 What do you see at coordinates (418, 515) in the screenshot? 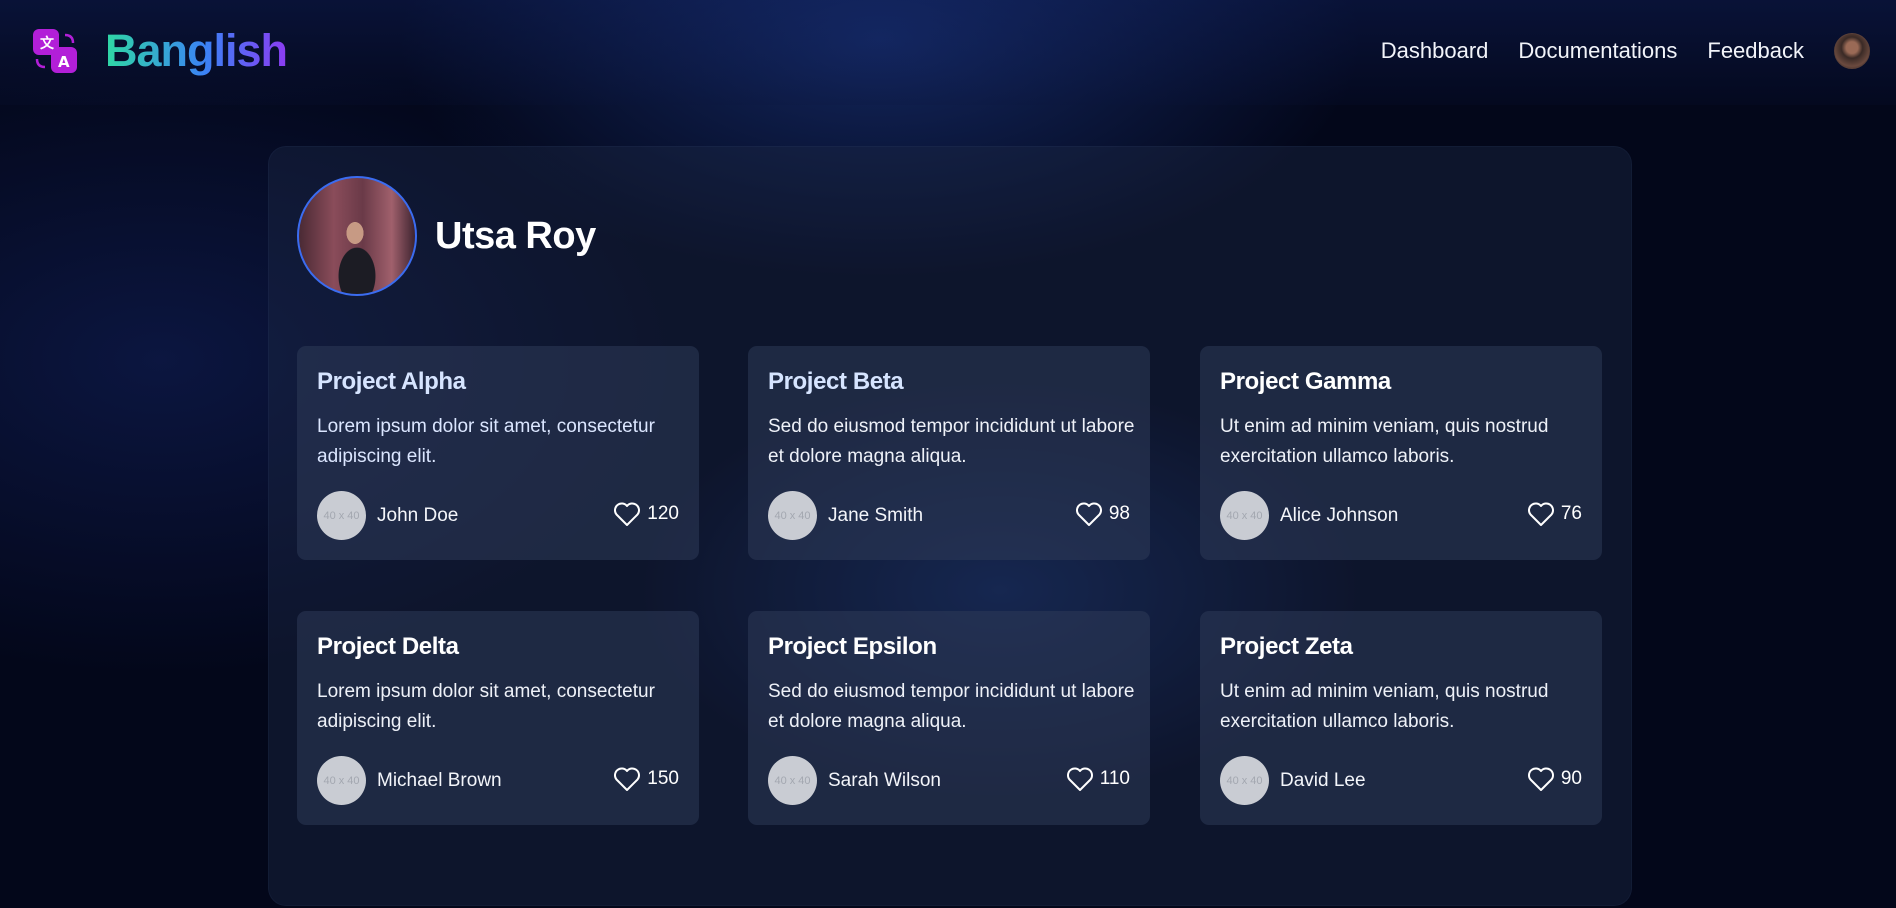
I see `author-name: John Doe` at bounding box center [418, 515].